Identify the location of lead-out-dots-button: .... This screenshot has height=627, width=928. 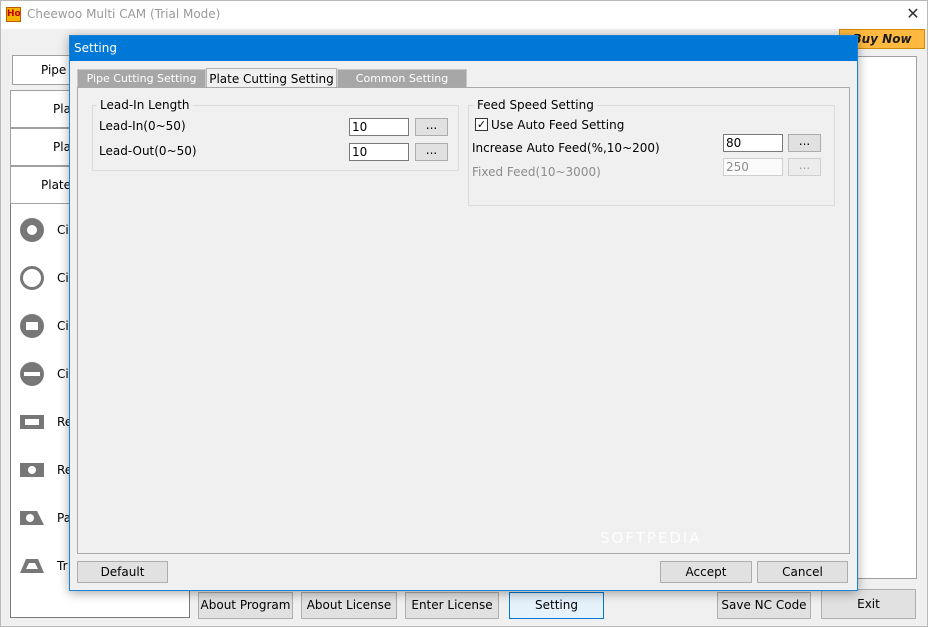
(431, 152).